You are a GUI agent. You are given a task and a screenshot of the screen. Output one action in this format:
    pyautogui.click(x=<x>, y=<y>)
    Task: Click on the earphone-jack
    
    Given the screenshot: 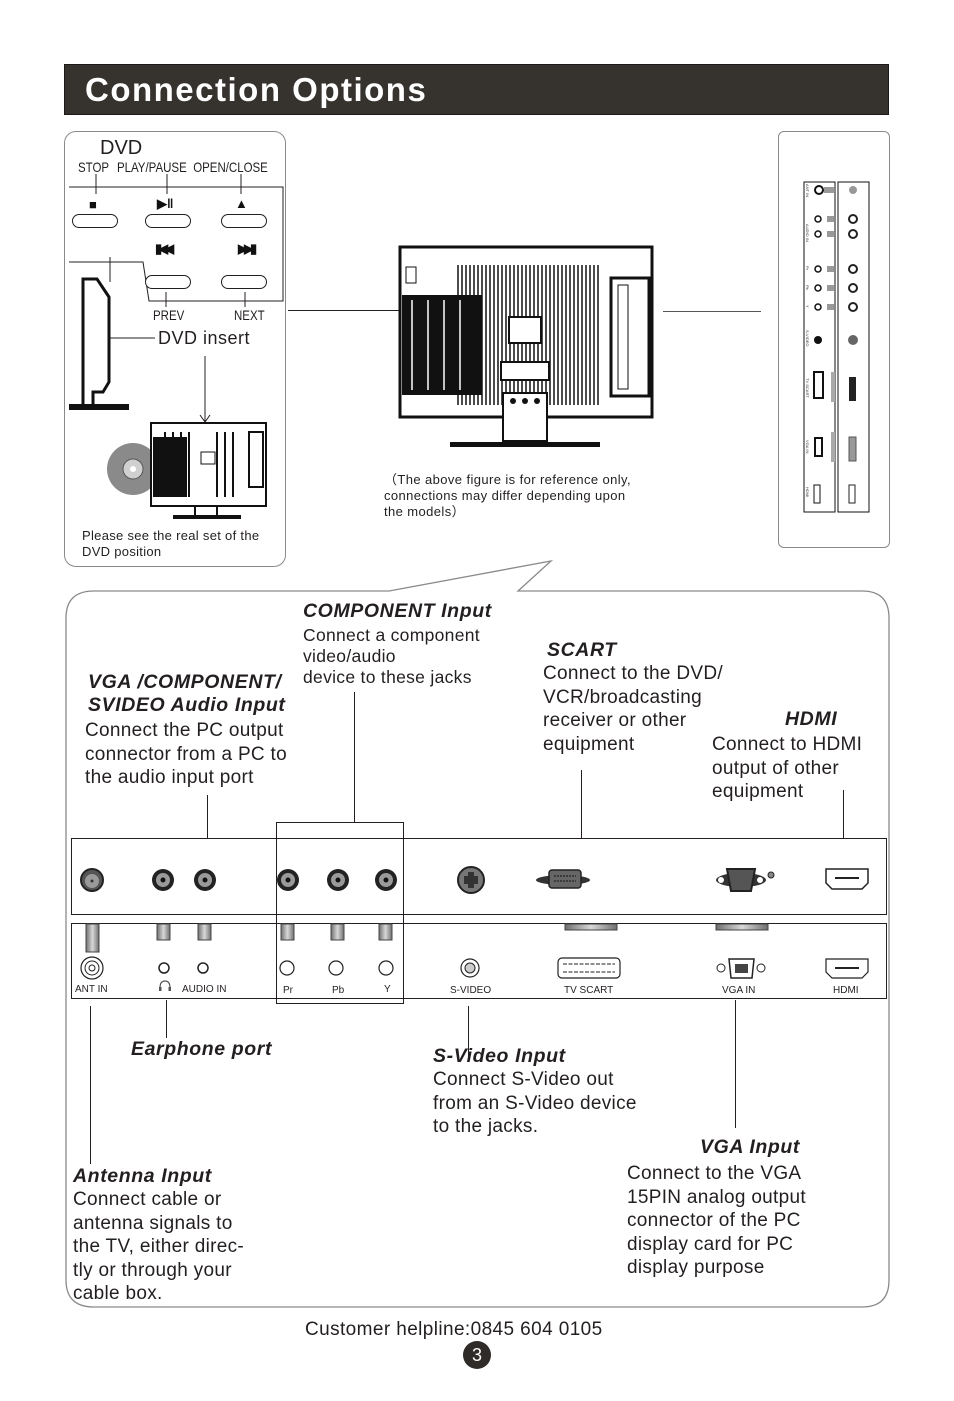 What is the action you would take?
    pyautogui.click(x=163, y=880)
    